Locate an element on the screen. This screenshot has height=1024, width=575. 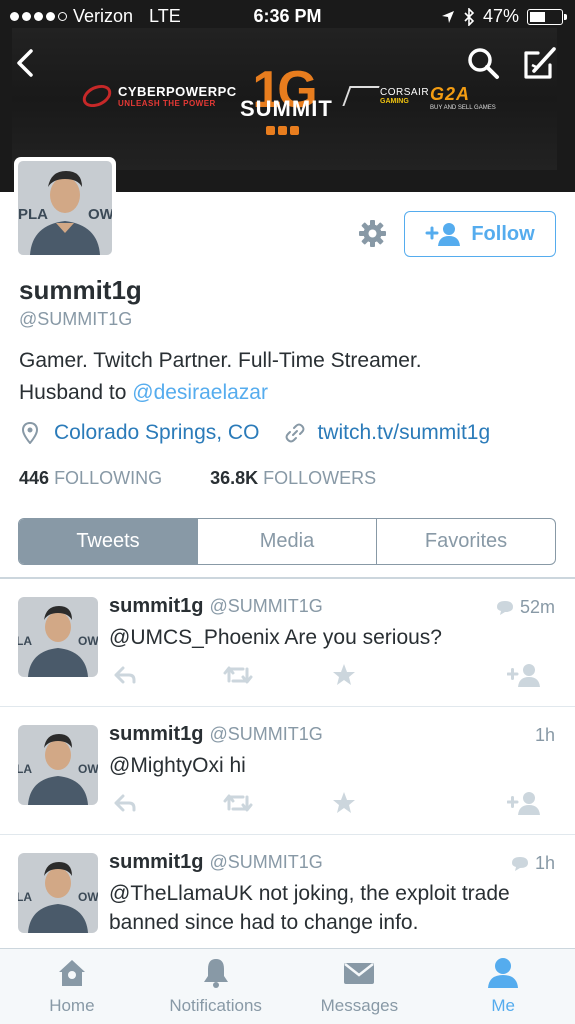
search-icon is located at coordinates (483, 63).